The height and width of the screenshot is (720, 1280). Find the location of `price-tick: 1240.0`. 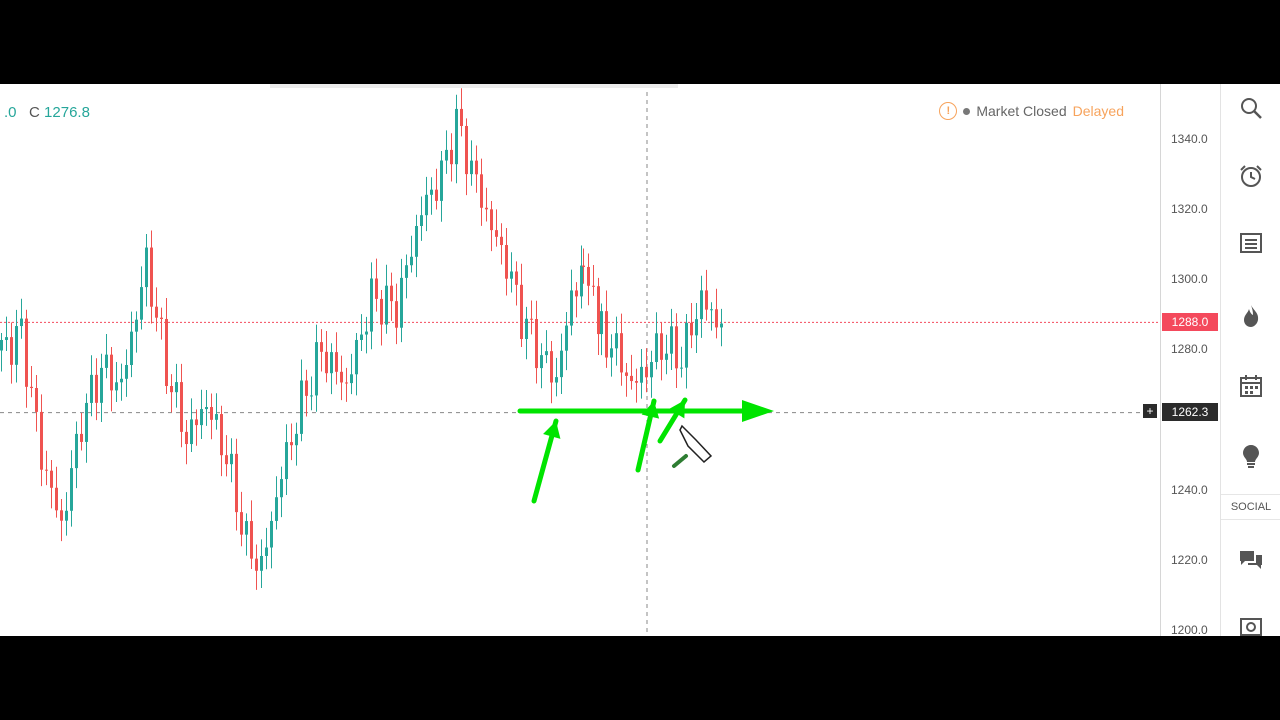

price-tick: 1240.0 is located at coordinates (1189, 490).